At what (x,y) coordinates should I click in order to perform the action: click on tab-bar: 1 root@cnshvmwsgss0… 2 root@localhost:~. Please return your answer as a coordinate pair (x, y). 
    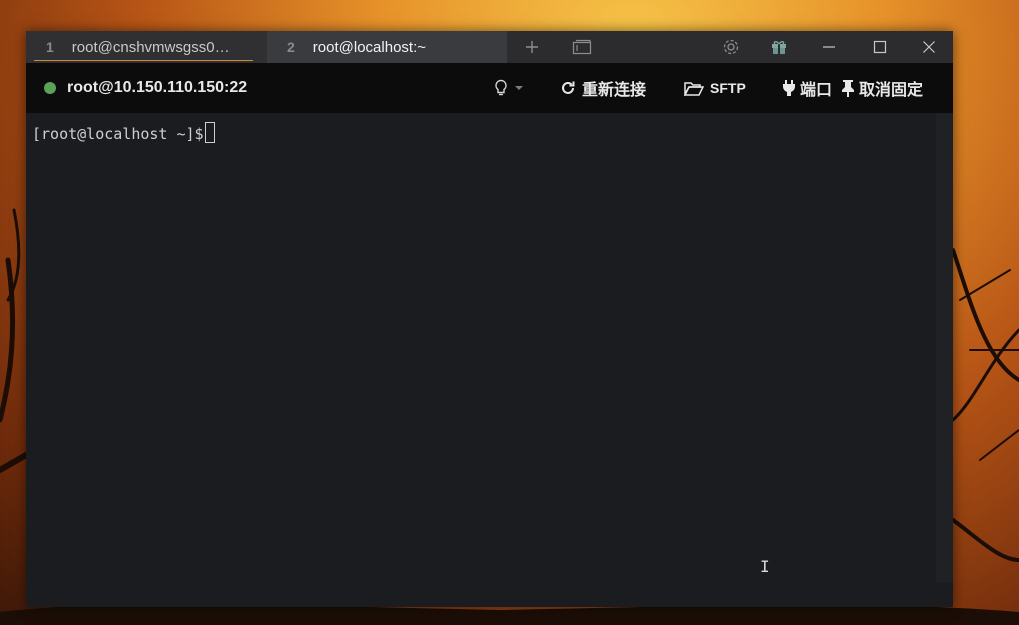
    Looking at the image, I should click on (489, 47).